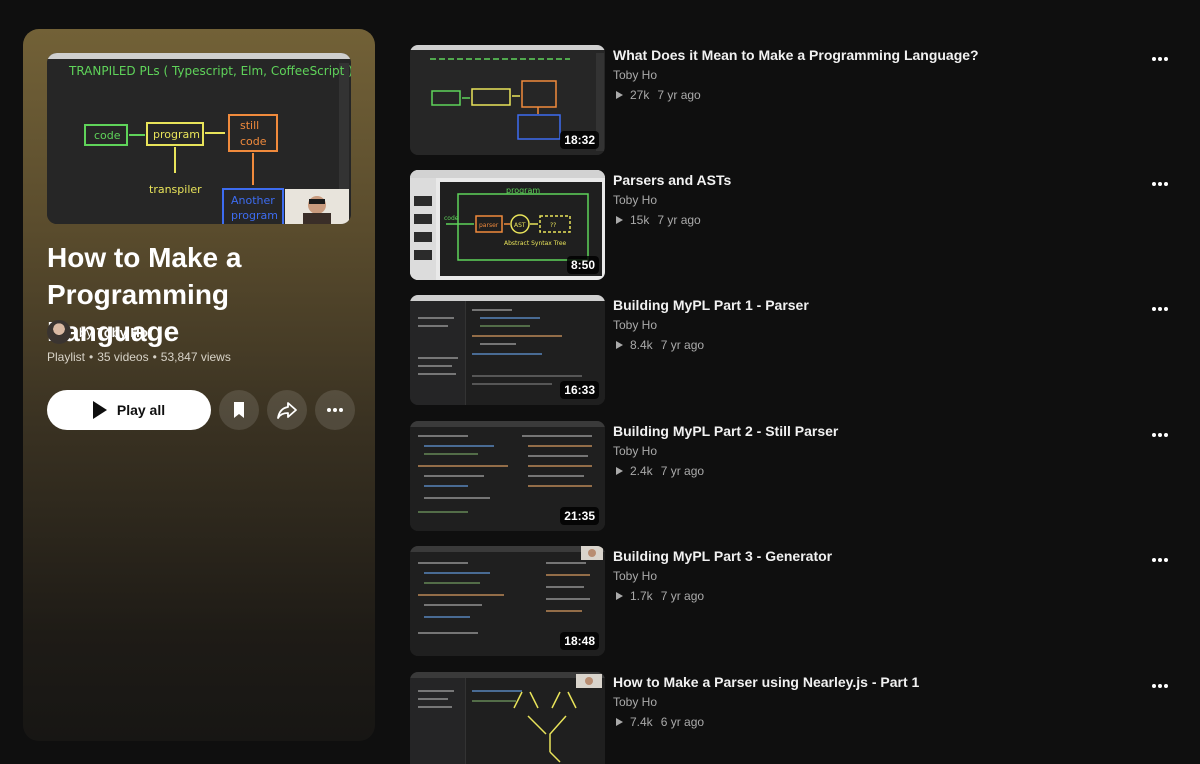 Image resolution: width=1200 pixels, height=764 pixels. Describe the element at coordinates (59, 332) in the screenshot. I see `avatar` at that location.